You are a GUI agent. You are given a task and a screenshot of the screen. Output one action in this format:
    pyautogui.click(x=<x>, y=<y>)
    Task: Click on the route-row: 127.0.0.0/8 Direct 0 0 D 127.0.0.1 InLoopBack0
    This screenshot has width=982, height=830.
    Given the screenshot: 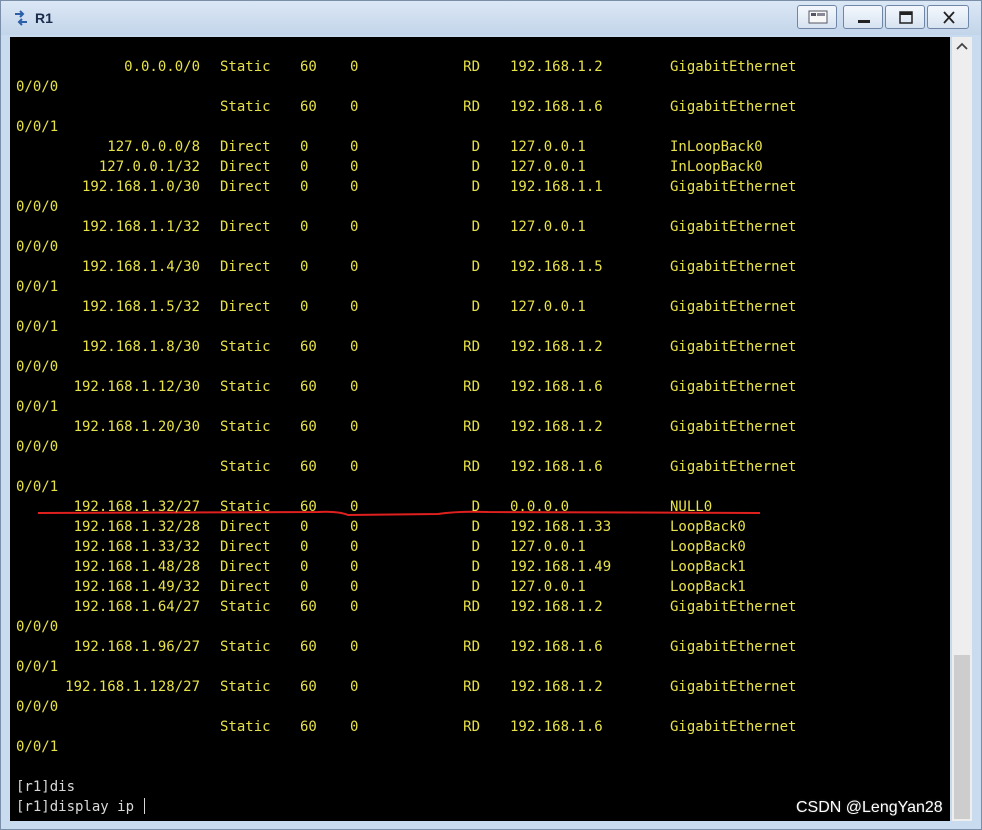 What is the action you would take?
    pyautogui.click(x=481, y=147)
    